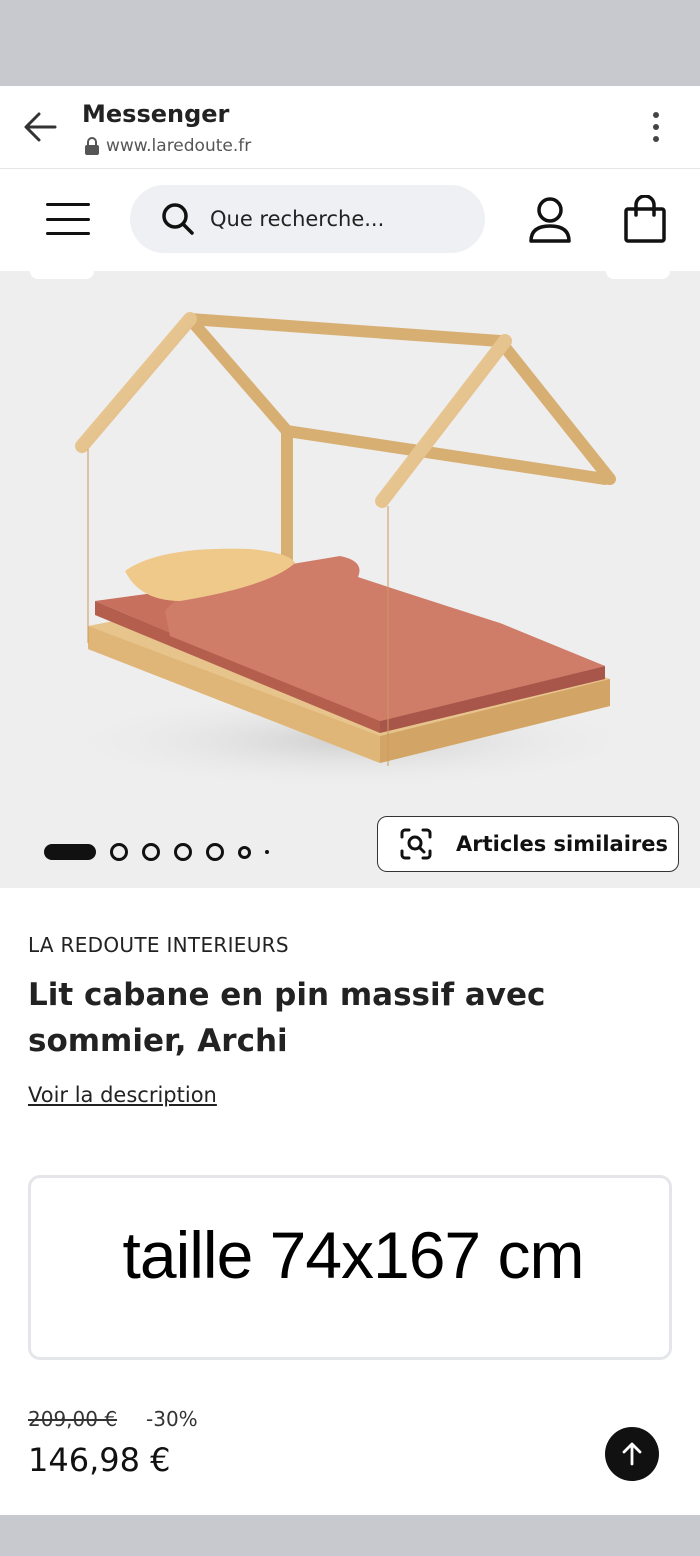 This screenshot has height=1556, width=700. Describe the element at coordinates (350, 1535) in the screenshot. I see `system-nav-area` at that location.